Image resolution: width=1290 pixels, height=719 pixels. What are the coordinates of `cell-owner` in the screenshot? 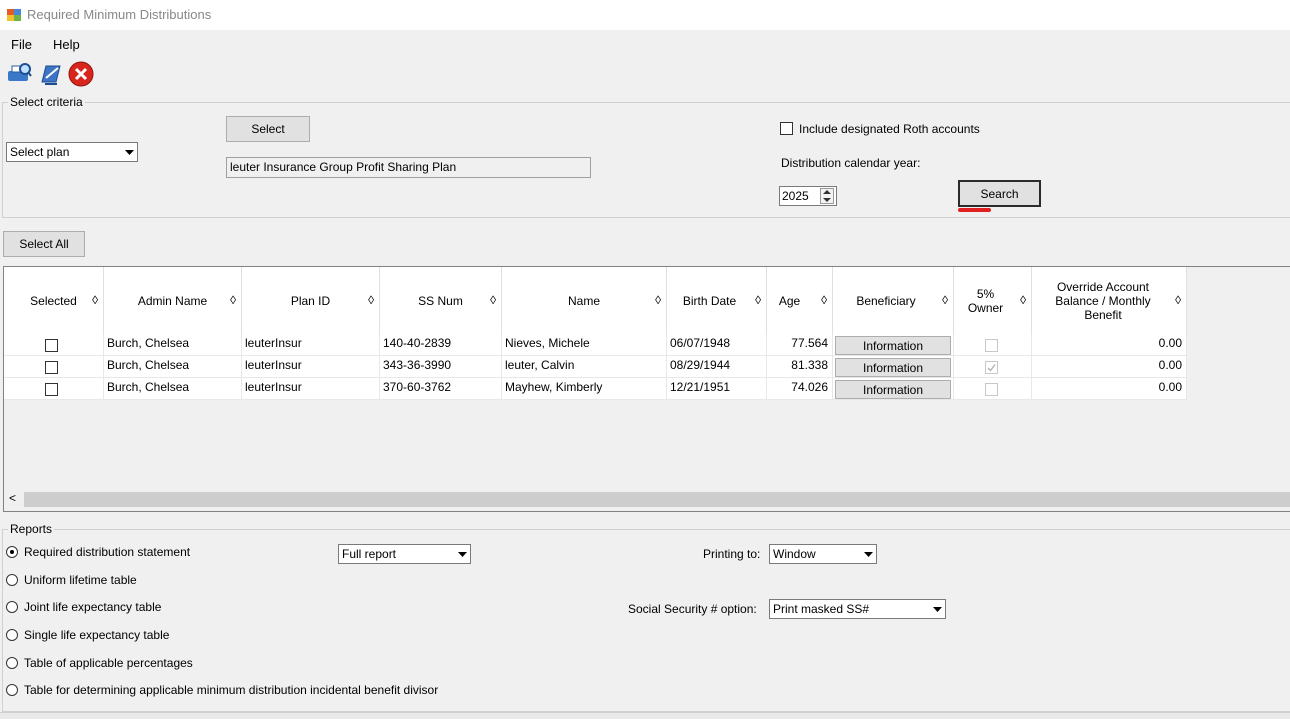 It's located at (993, 389).